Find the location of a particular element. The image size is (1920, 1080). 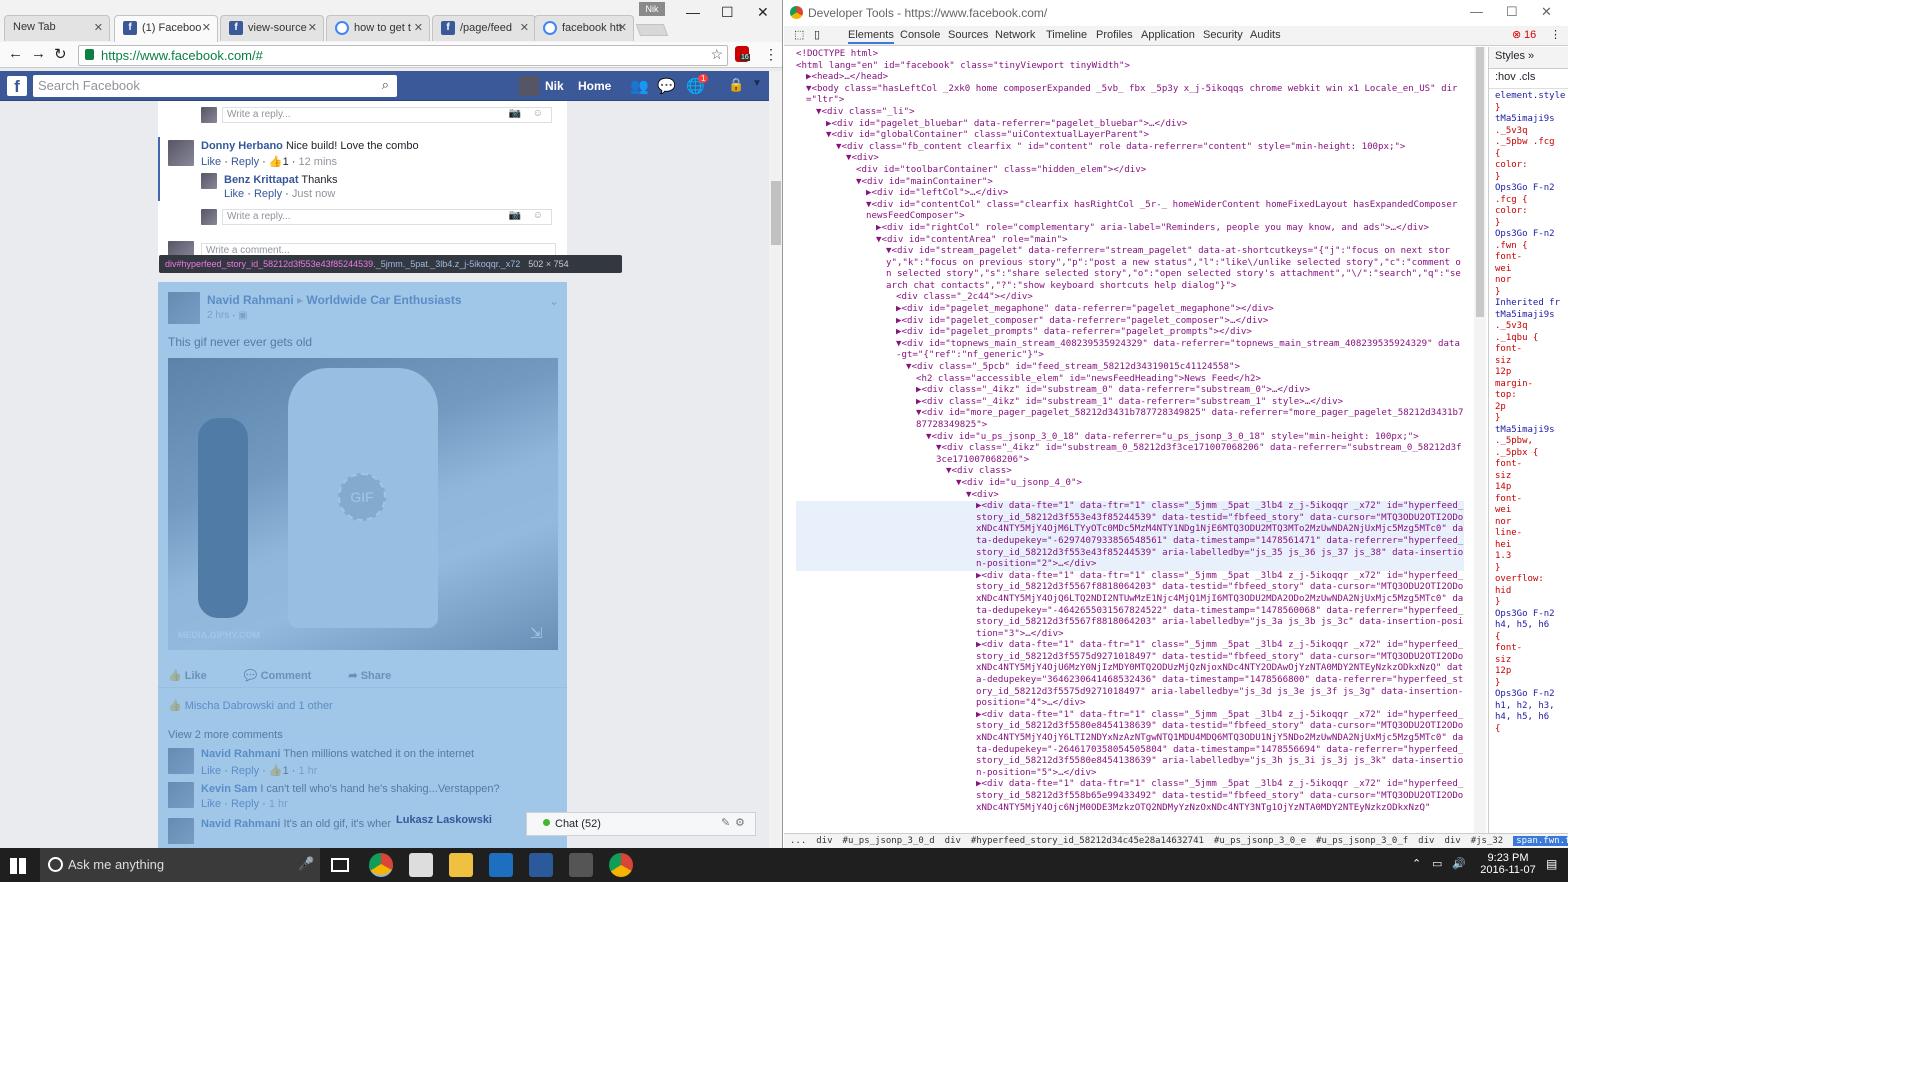

tab-google-search: how to get t ✕ is located at coordinates (378, 28).